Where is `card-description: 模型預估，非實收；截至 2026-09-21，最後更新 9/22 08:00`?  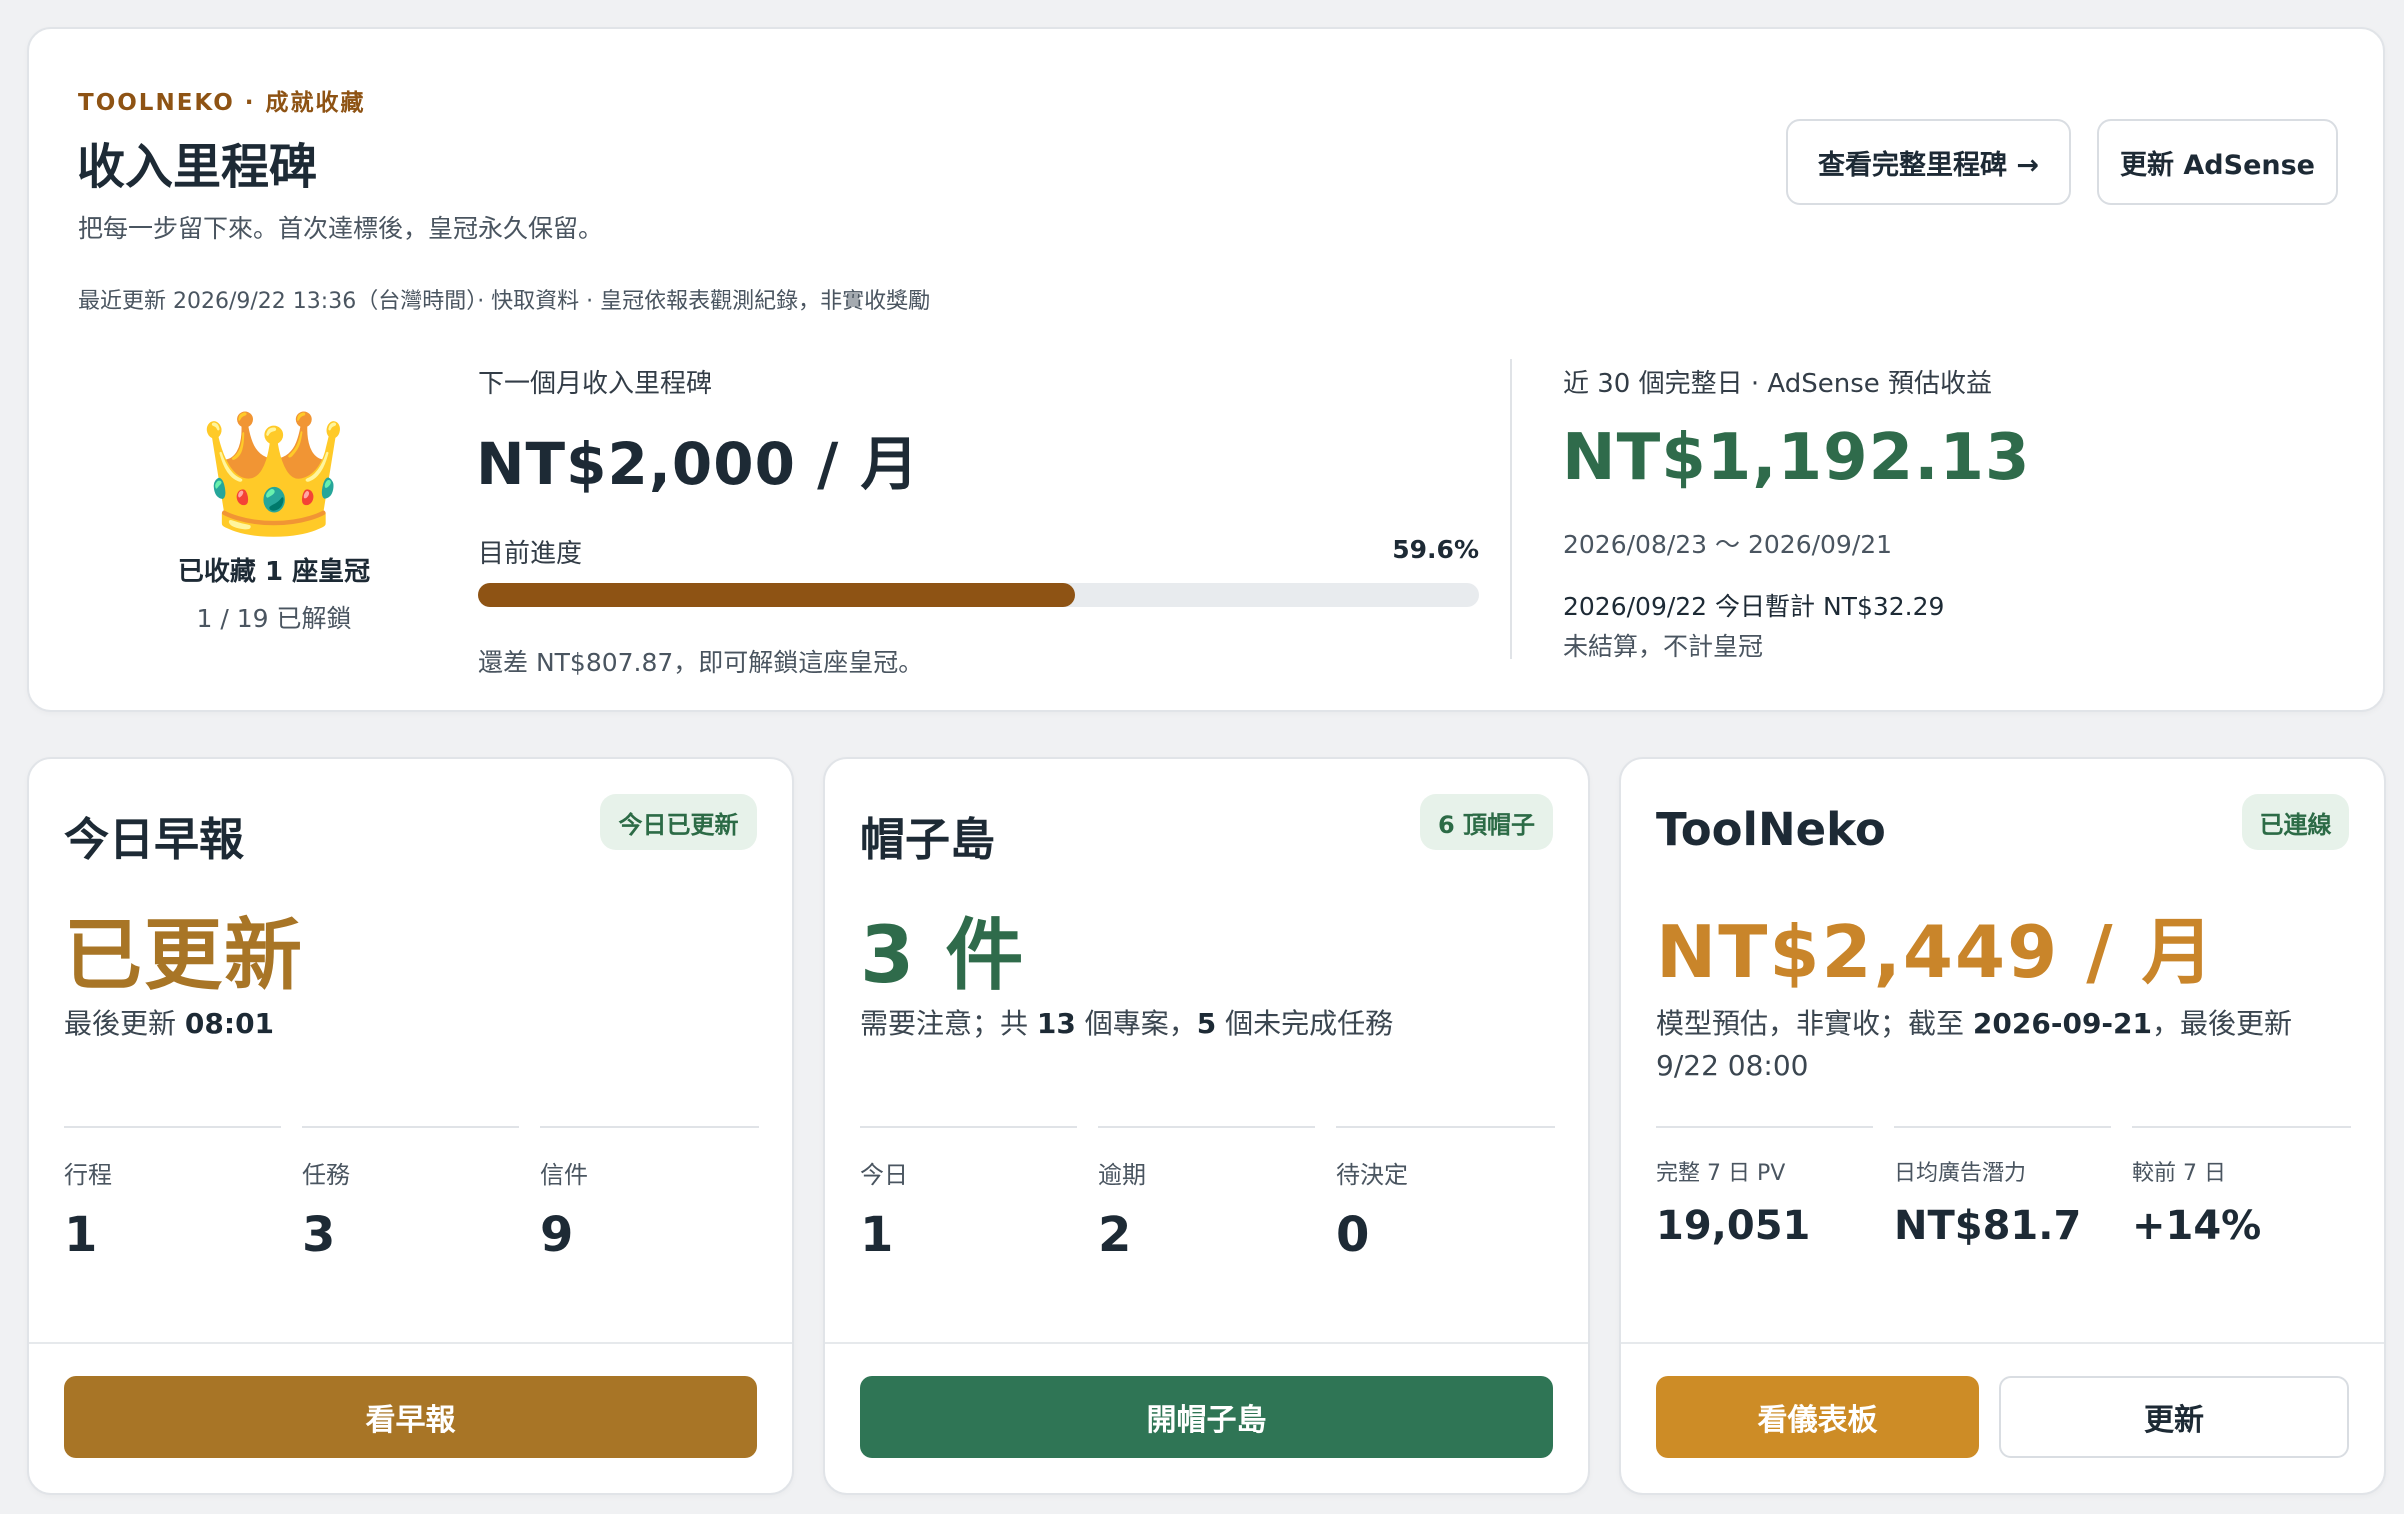 card-description: 模型預估，非實收；截至 2026-09-21，最後更新 9/22 08:00 is located at coordinates (1986, 1045).